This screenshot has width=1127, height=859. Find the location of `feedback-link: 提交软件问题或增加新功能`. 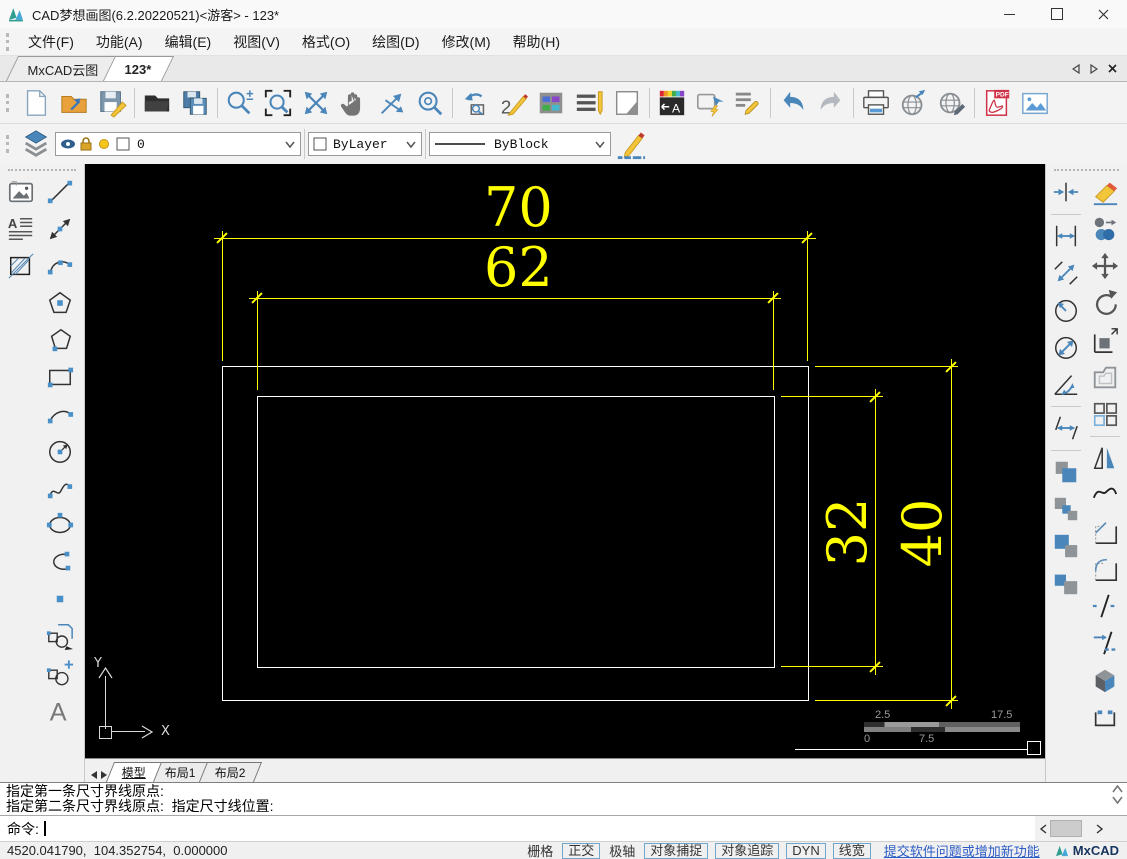

feedback-link: 提交软件问题或增加新功能 is located at coordinates (962, 850).